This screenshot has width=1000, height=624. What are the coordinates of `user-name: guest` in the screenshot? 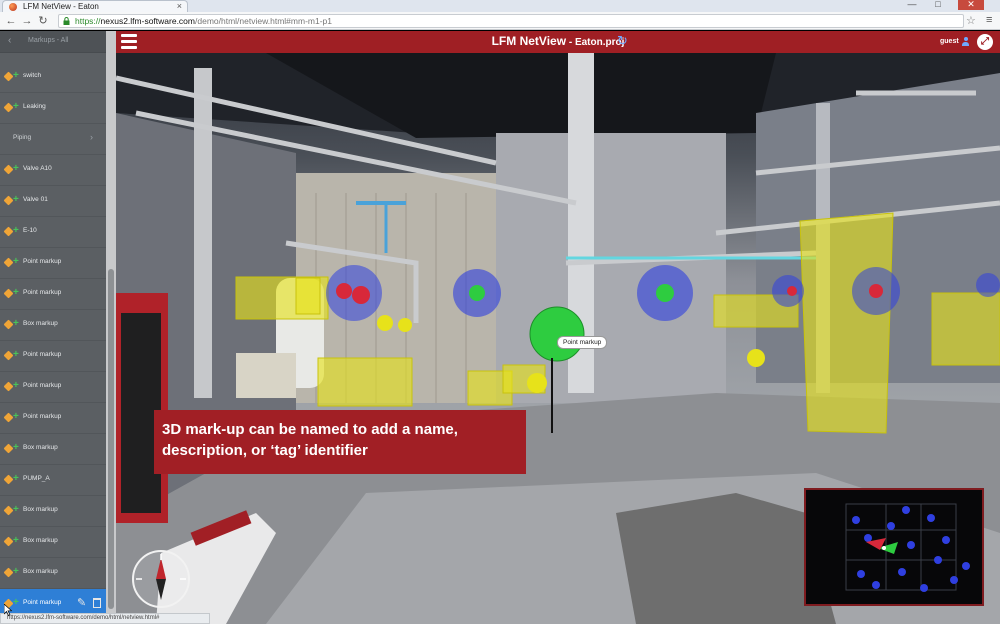 It's located at (949, 41).